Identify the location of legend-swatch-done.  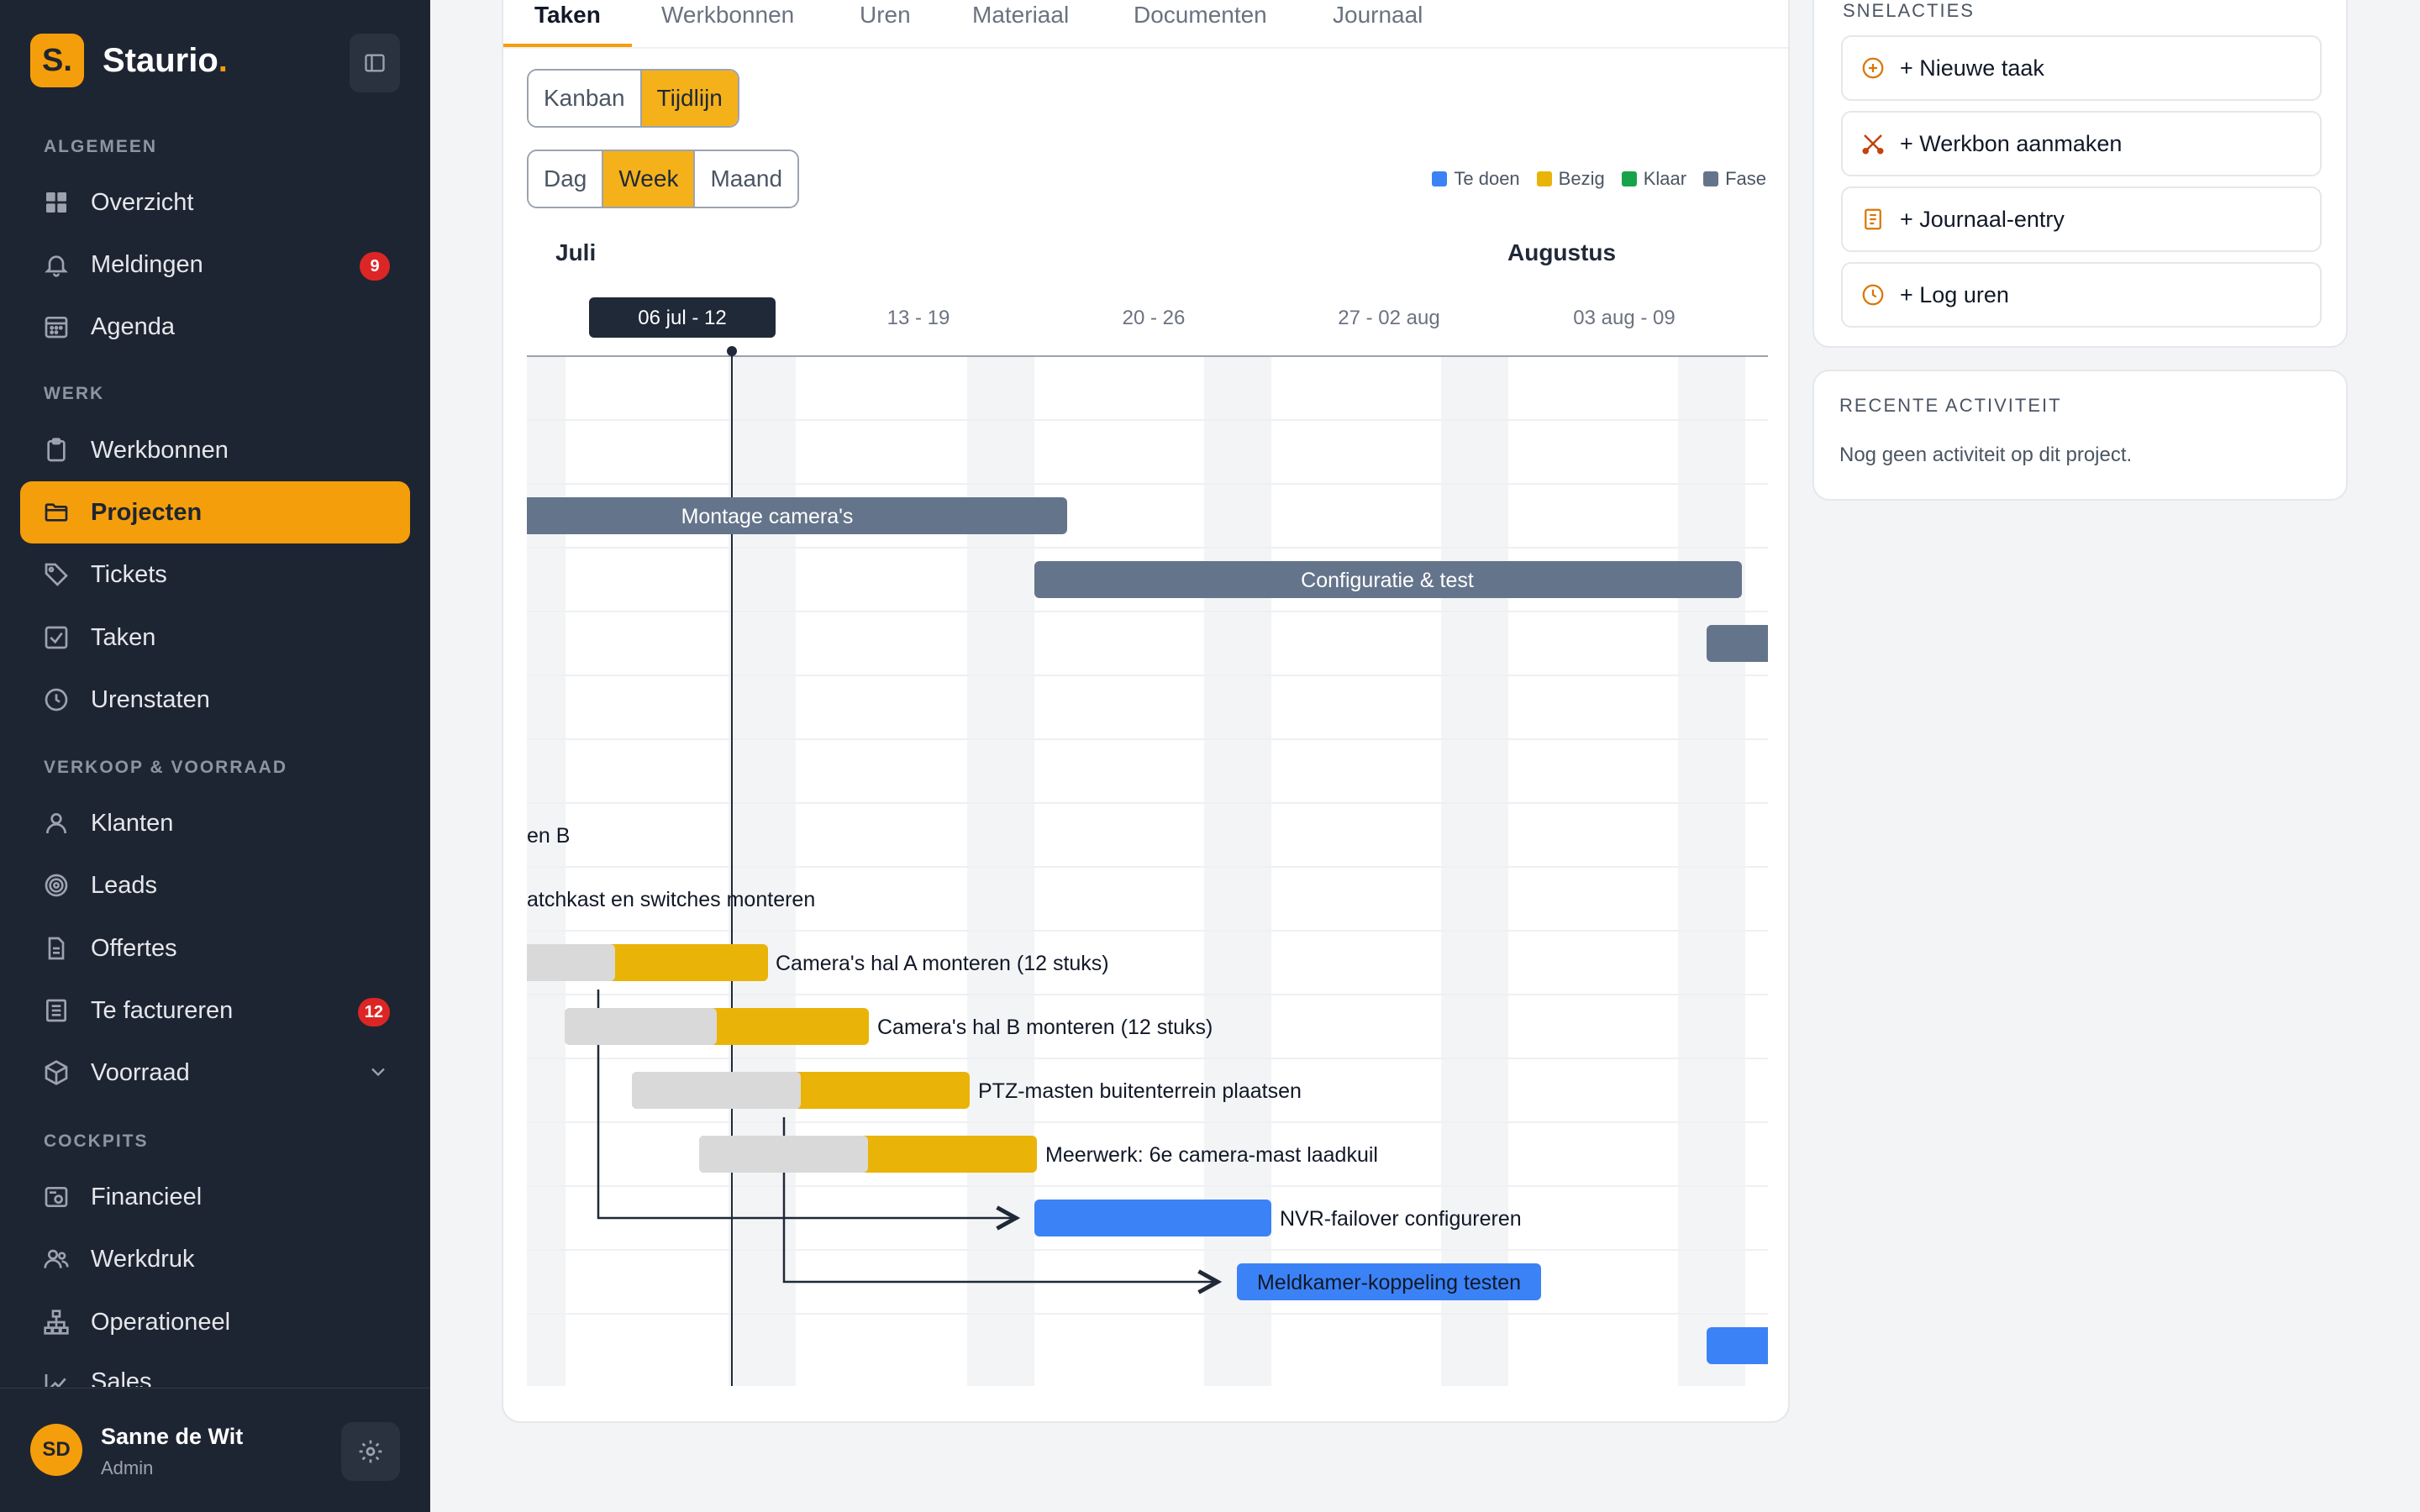
(1629, 178).